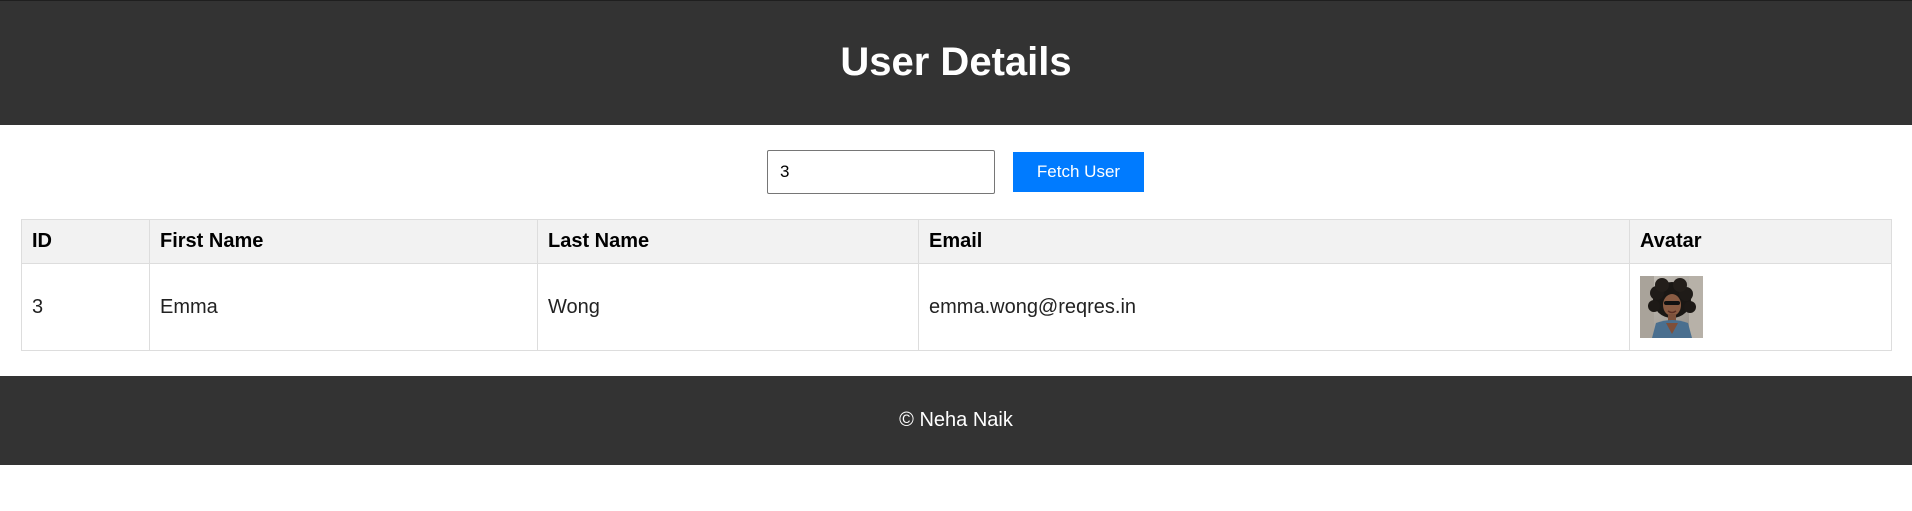 The width and height of the screenshot is (1912, 511). I want to click on copyright-text: © Neha Naik, so click(956, 420).